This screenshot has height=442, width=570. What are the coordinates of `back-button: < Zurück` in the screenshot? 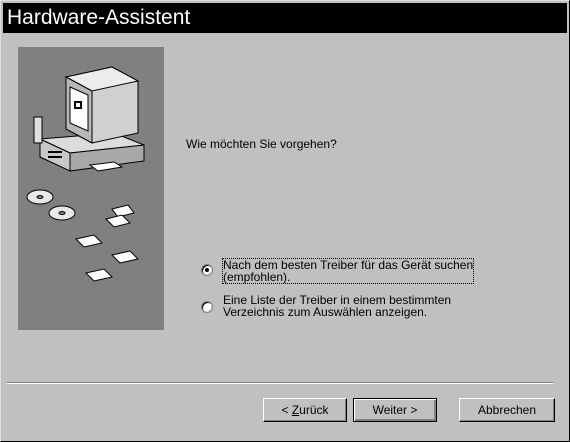 It's located at (305, 410).